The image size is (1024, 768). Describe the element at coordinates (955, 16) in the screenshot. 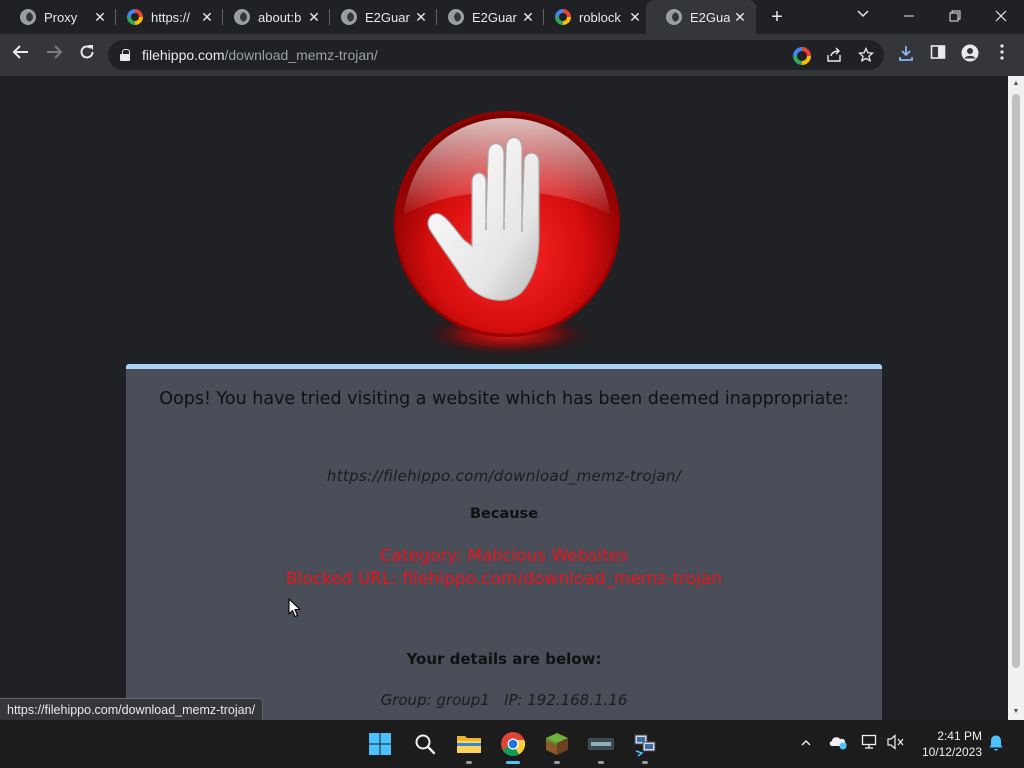

I see `restore-button` at that location.